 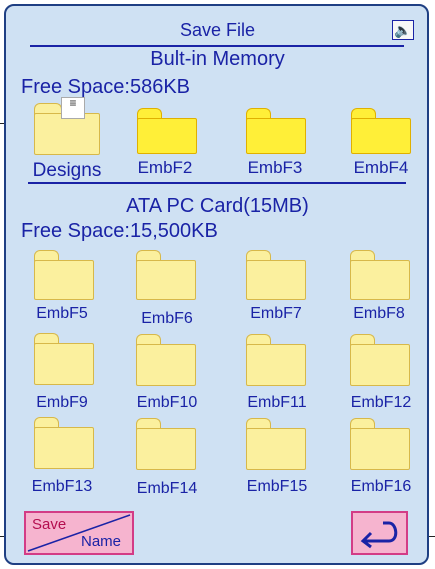 I want to click on folder-label-embf7: EmbF7, so click(x=276, y=313).